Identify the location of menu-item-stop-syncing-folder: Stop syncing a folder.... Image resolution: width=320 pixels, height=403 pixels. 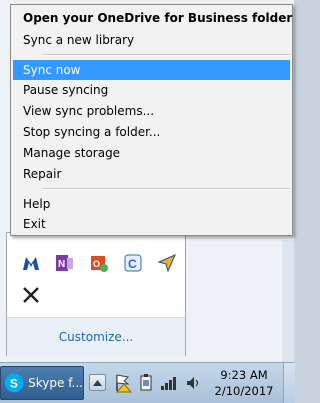
(151, 132).